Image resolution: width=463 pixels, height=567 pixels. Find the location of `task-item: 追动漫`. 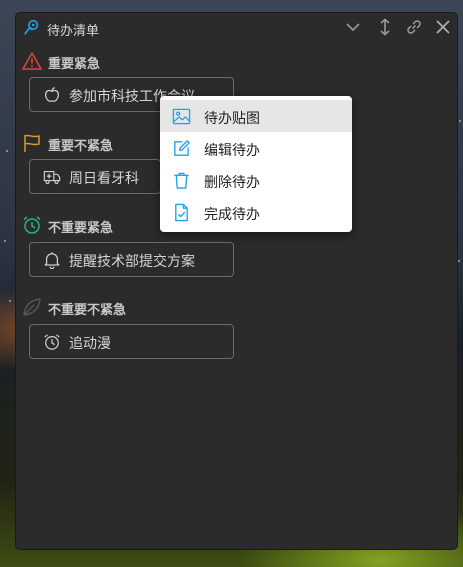

task-item: 追动漫 is located at coordinates (131, 341).